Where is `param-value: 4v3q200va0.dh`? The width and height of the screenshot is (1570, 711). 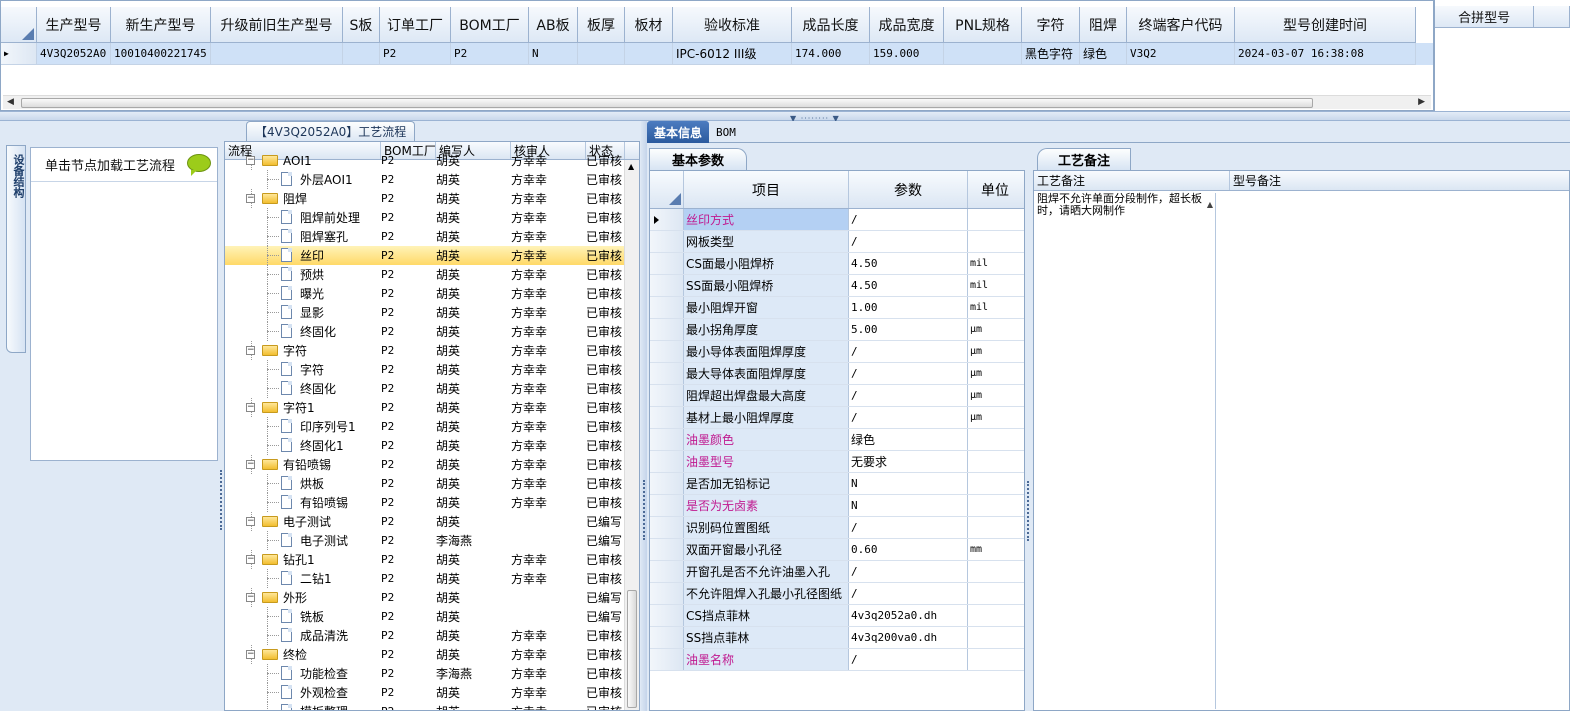
param-value: 4v3q200va0.dh is located at coordinates (908, 637).